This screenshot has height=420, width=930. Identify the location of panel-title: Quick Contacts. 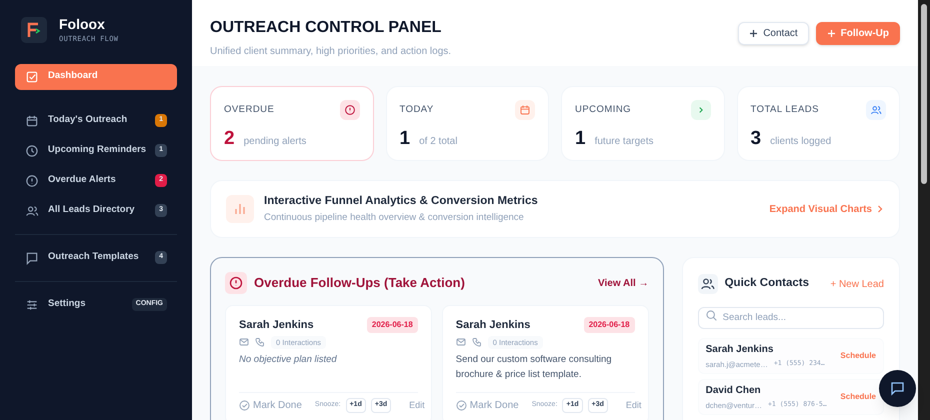
(767, 284).